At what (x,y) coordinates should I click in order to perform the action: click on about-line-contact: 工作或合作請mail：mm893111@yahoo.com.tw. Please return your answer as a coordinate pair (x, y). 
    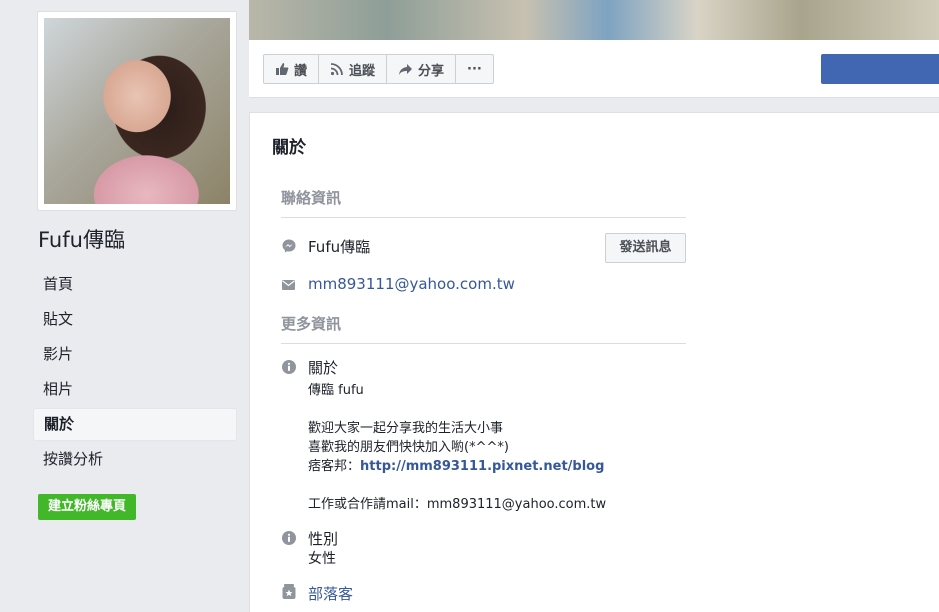
    Looking at the image, I should click on (457, 504).